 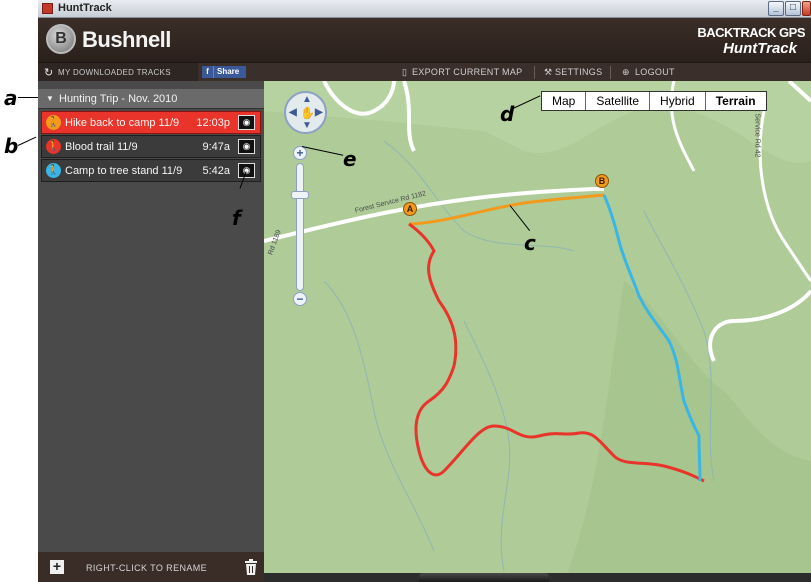 I want to click on sidebar-footer: + RIGHT-CLICK TO RENAME, so click(x=151, y=567).